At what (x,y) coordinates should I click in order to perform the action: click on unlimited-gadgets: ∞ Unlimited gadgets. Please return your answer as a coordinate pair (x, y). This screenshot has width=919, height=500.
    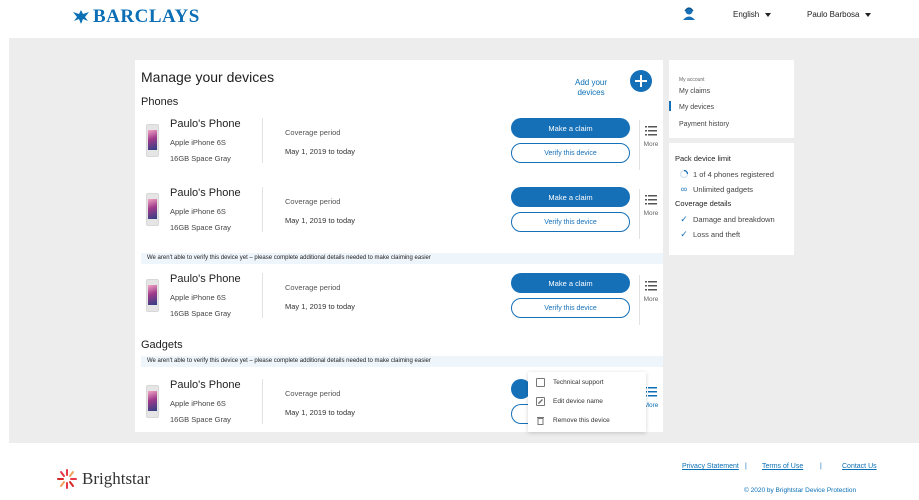
    Looking at the image, I should click on (716, 189).